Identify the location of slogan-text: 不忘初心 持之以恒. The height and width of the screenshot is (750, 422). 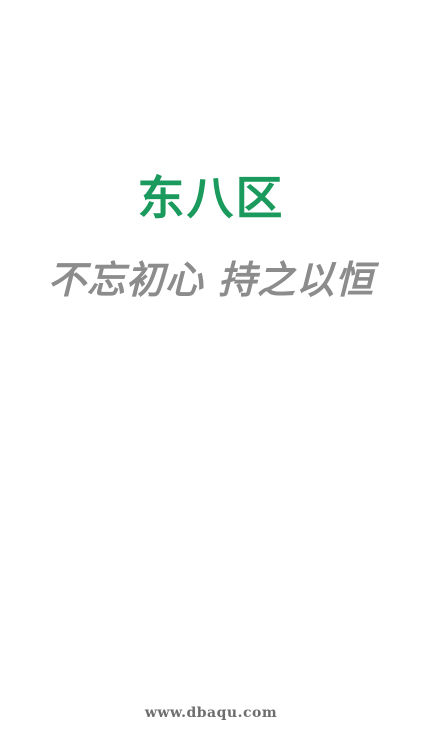
(211, 279).